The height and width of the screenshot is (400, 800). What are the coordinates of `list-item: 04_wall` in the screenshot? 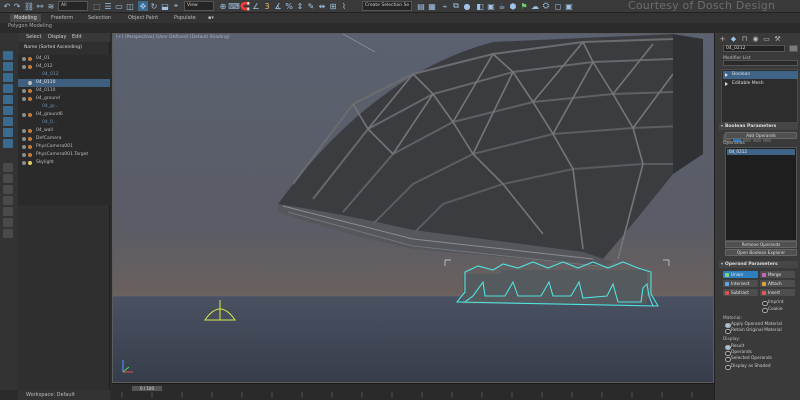 It's located at (64, 131).